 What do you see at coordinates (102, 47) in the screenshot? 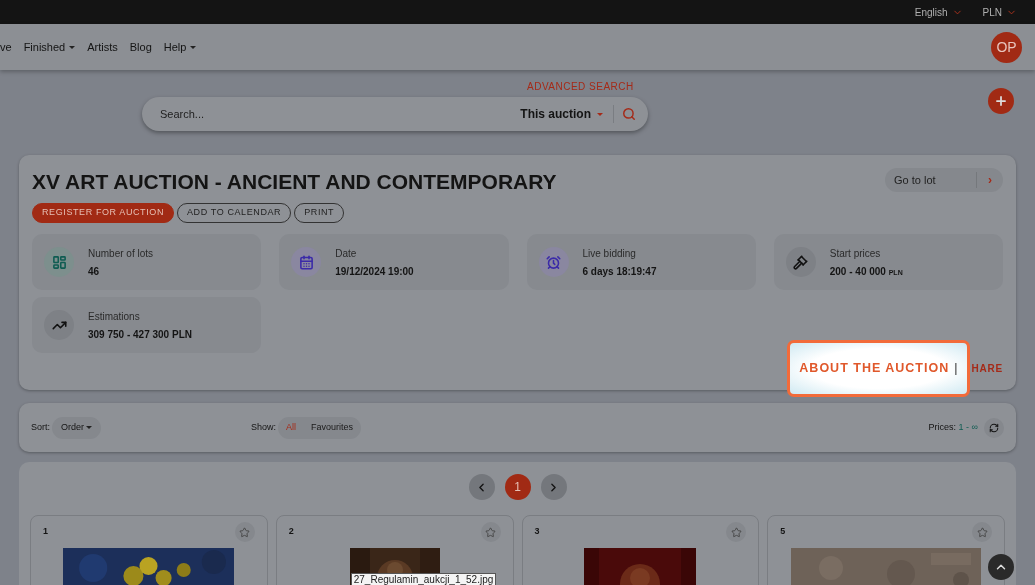
I see `nav-link: Artists` at bounding box center [102, 47].